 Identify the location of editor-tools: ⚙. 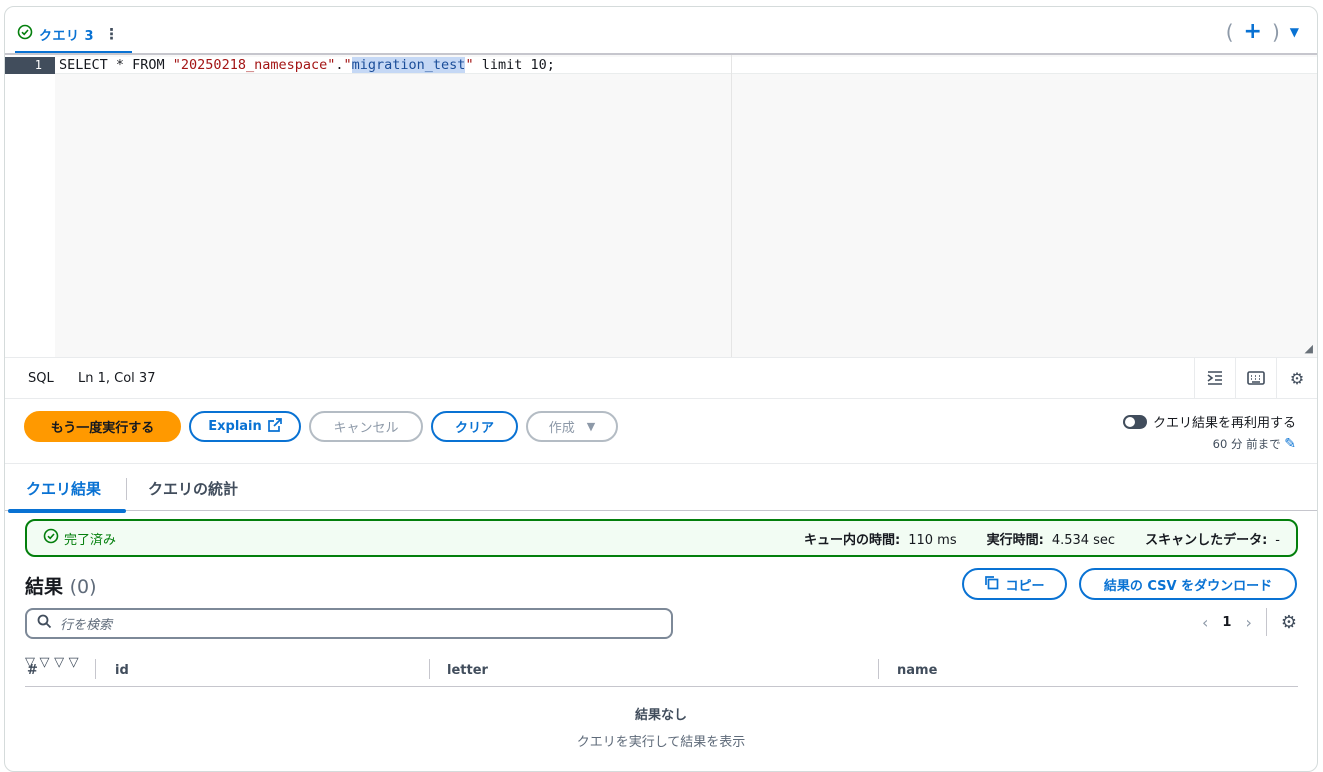
(1255, 378).